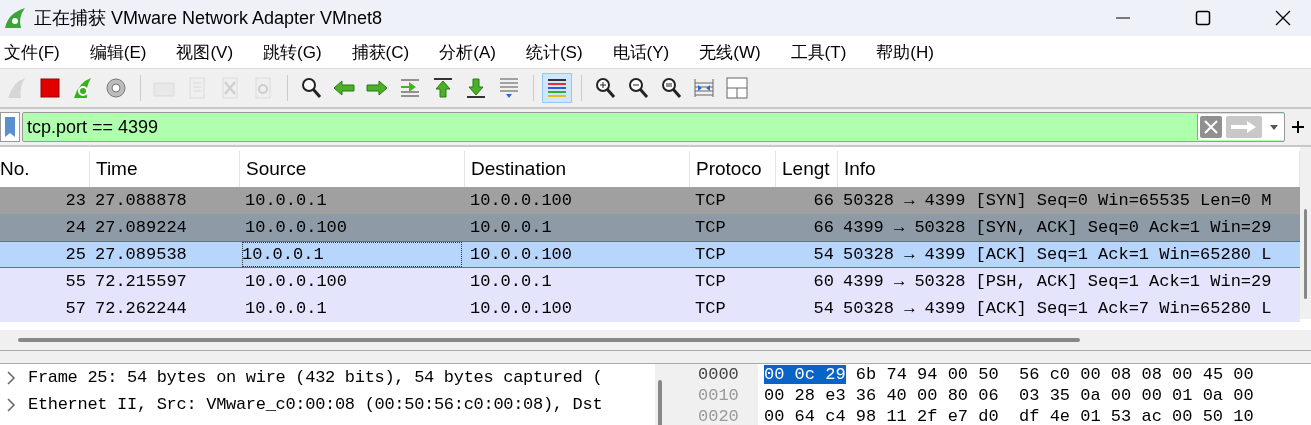 The image size is (1311, 425). Describe the element at coordinates (650, 227) in the screenshot. I see `packet-row: 24 27.089224 10.0.0.100 10.0.0.1 TCP 66 4399 → 50328 [SYN, ACK] Seq=0 Ack=1 Win=29` at that location.